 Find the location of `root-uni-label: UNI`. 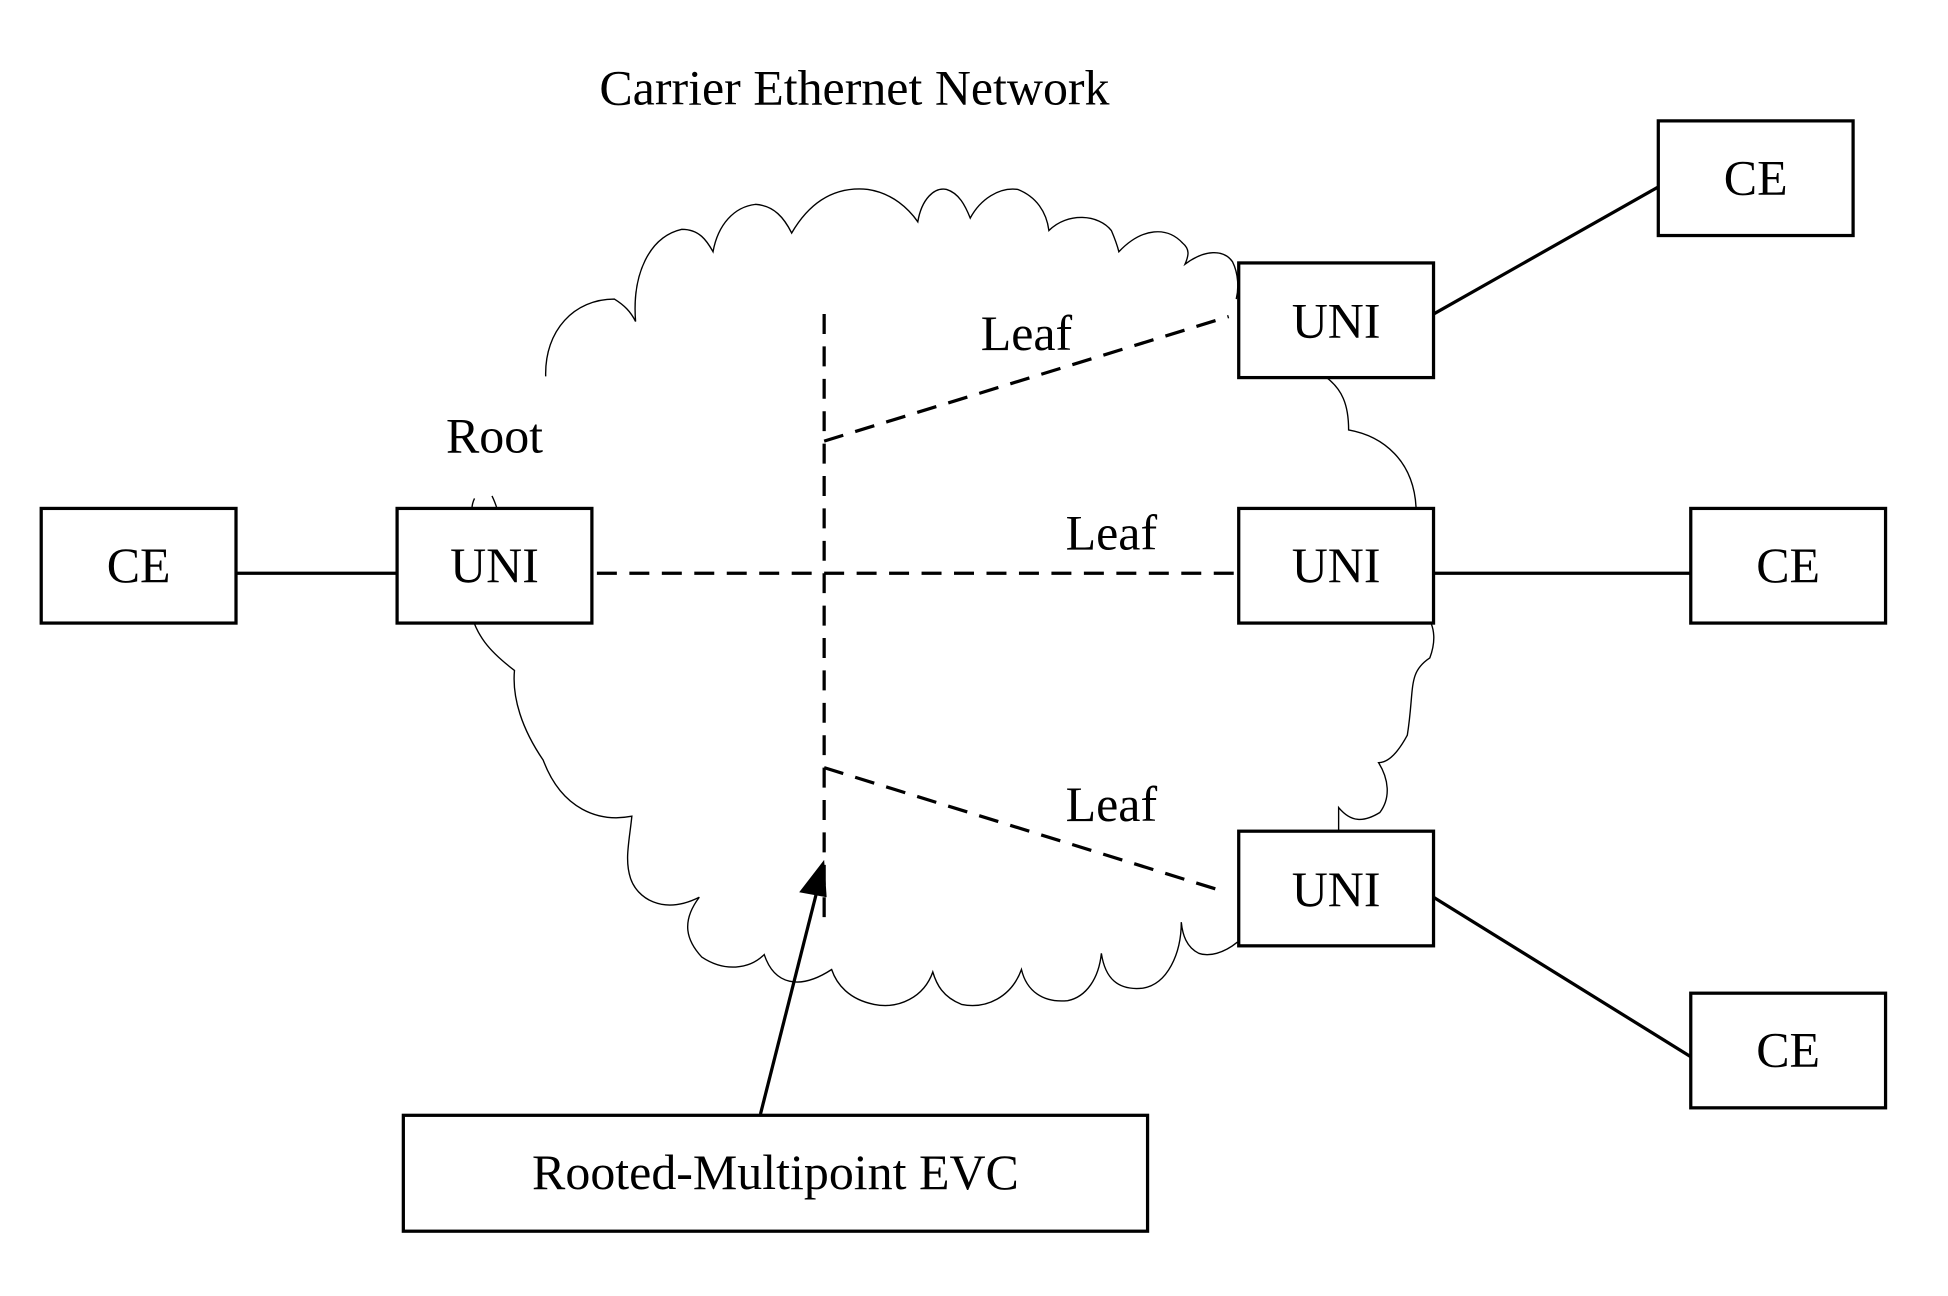

root-uni-label: UNI is located at coordinates (494, 565).